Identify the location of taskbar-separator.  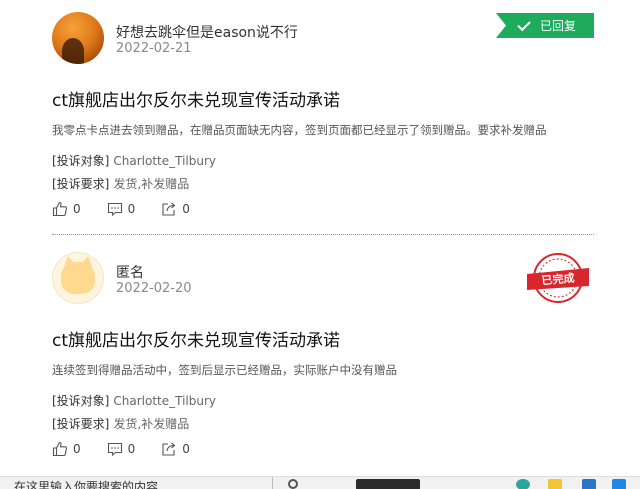
(272, 483).